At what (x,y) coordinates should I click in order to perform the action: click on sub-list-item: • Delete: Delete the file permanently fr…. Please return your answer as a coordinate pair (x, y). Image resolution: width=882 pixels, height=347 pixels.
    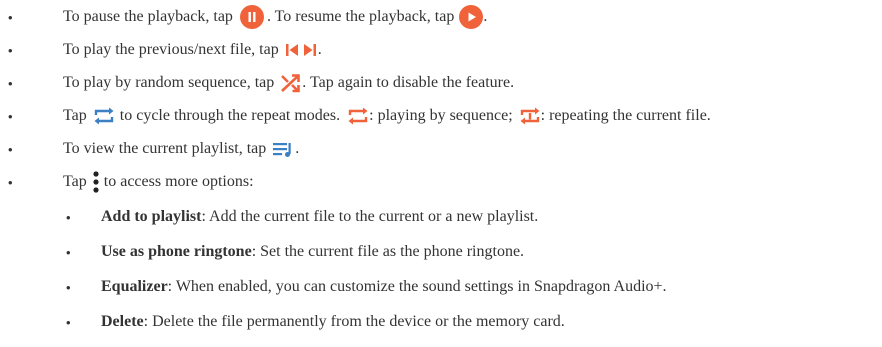
    Looking at the image, I should click on (282, 322).